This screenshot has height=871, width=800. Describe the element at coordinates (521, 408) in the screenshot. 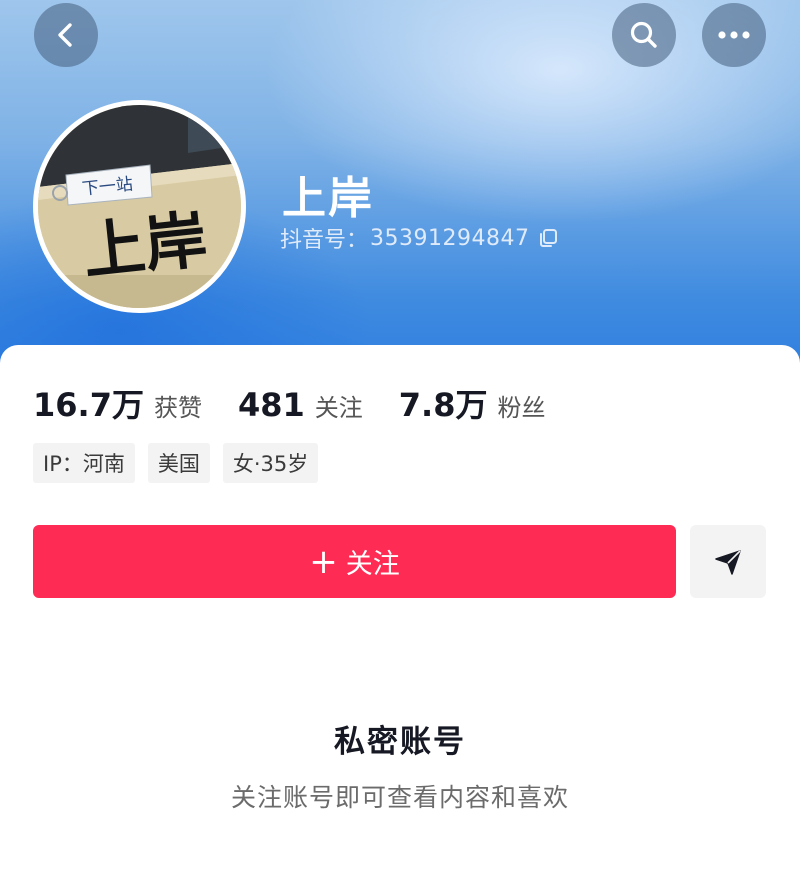

I see `stat-followers-label: 粉丝` at that location.